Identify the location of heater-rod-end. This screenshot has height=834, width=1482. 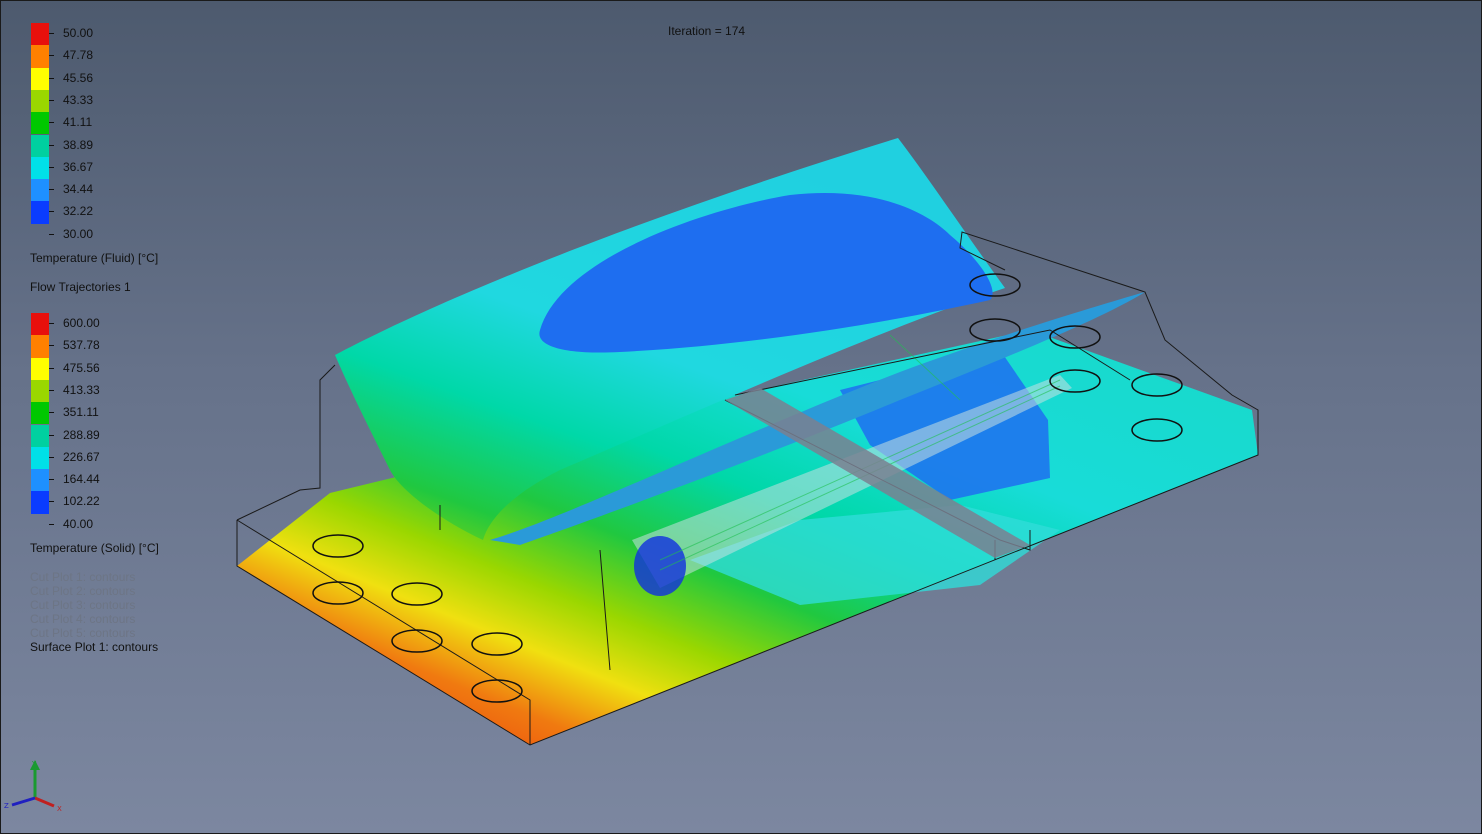
(660, 566).